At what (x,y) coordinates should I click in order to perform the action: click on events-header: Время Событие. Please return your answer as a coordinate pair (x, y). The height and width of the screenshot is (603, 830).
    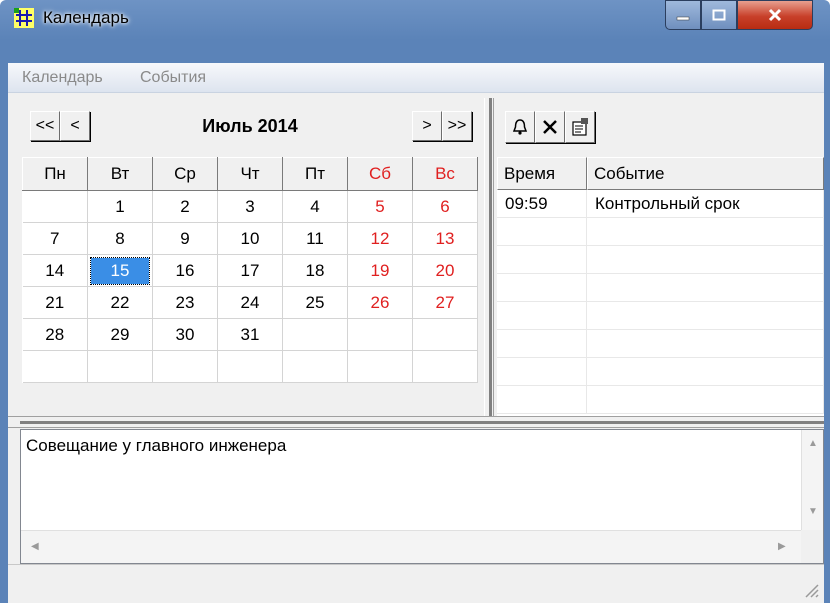
    Looking at the image, I should click on (660, 173).